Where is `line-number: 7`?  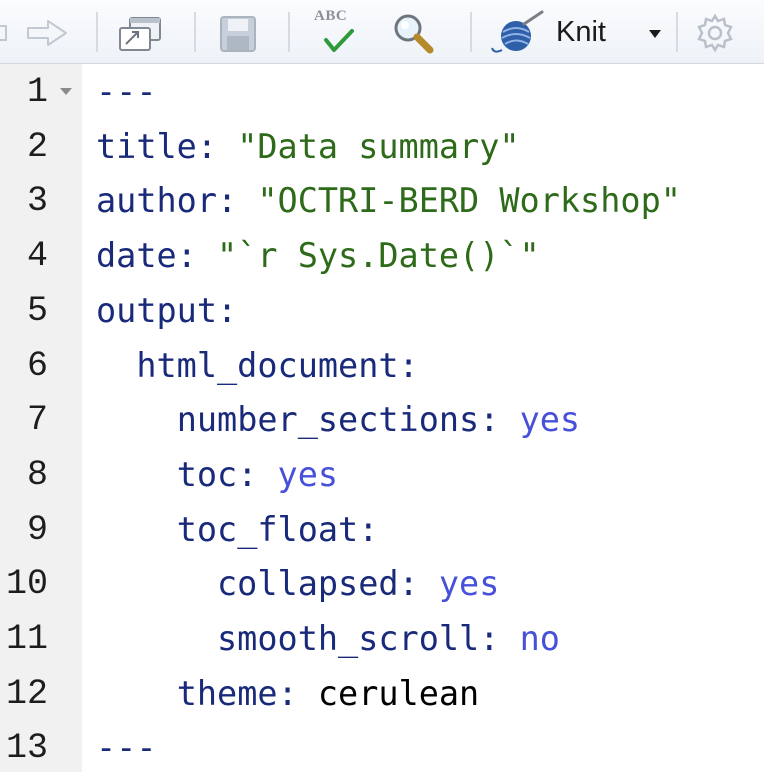 line-number: 7 is located at coordinates (37, 420).